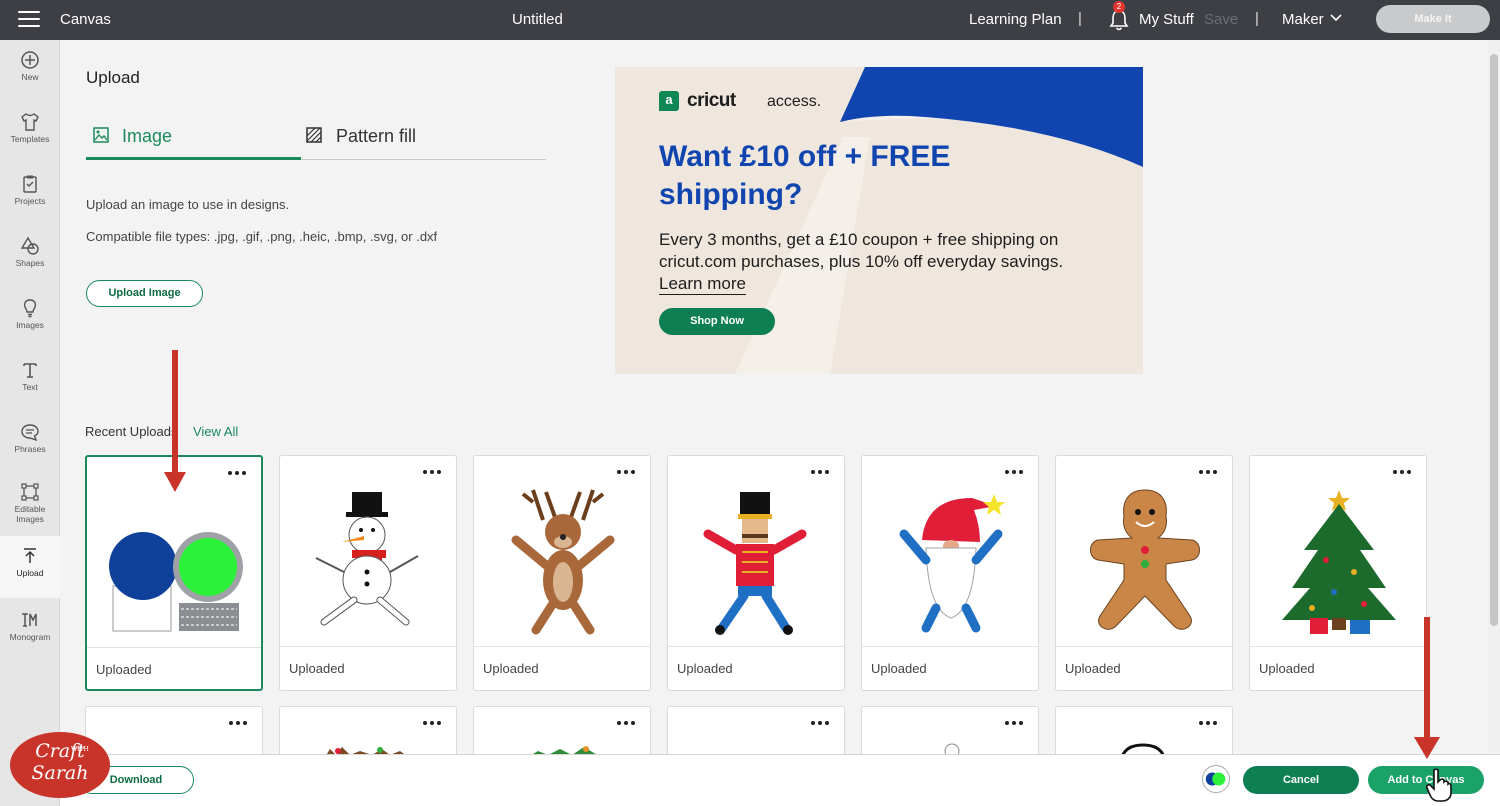  What do you see at coordinates (30, 70) in the screenshot?
I see `rail-item-new: New` at bounding box center [30, 70].